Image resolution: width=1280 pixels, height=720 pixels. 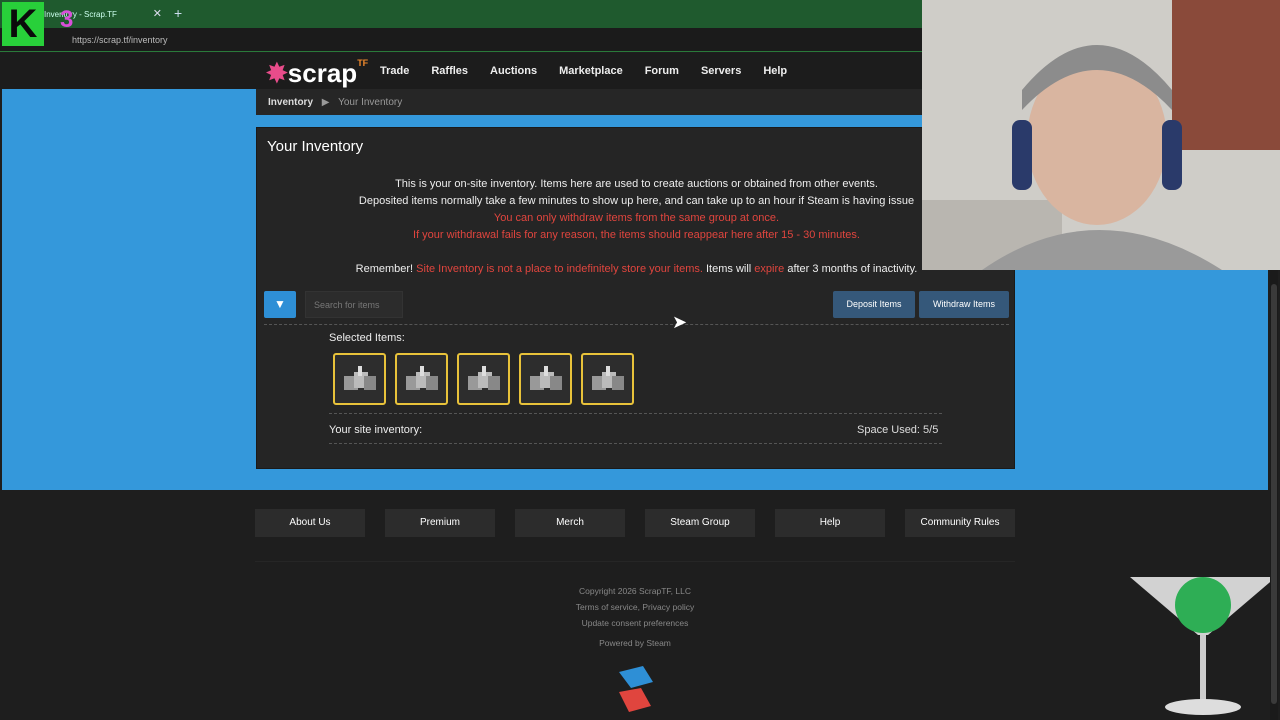 I want to click on footer-divider, so click(x=635, y=561).